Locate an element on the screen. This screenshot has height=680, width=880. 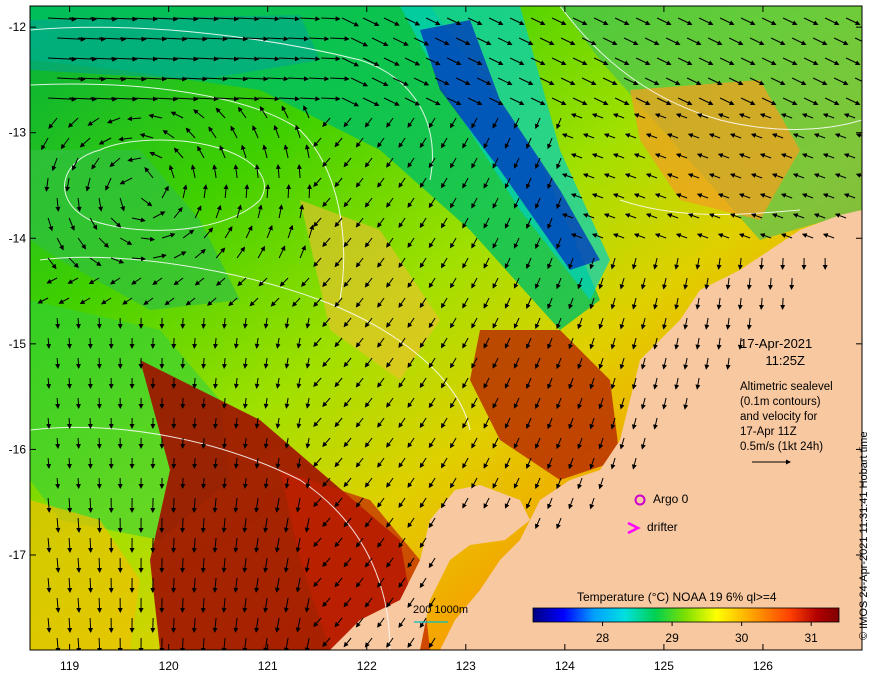
lat-tick-label: -17 is located at coordinates (18, 555).